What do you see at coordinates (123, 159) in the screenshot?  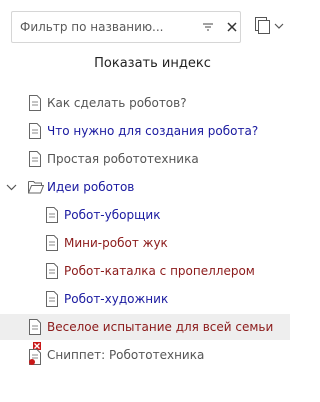 I see `tree-item-label: Простая робототехника` at bounding box center [123, 159].